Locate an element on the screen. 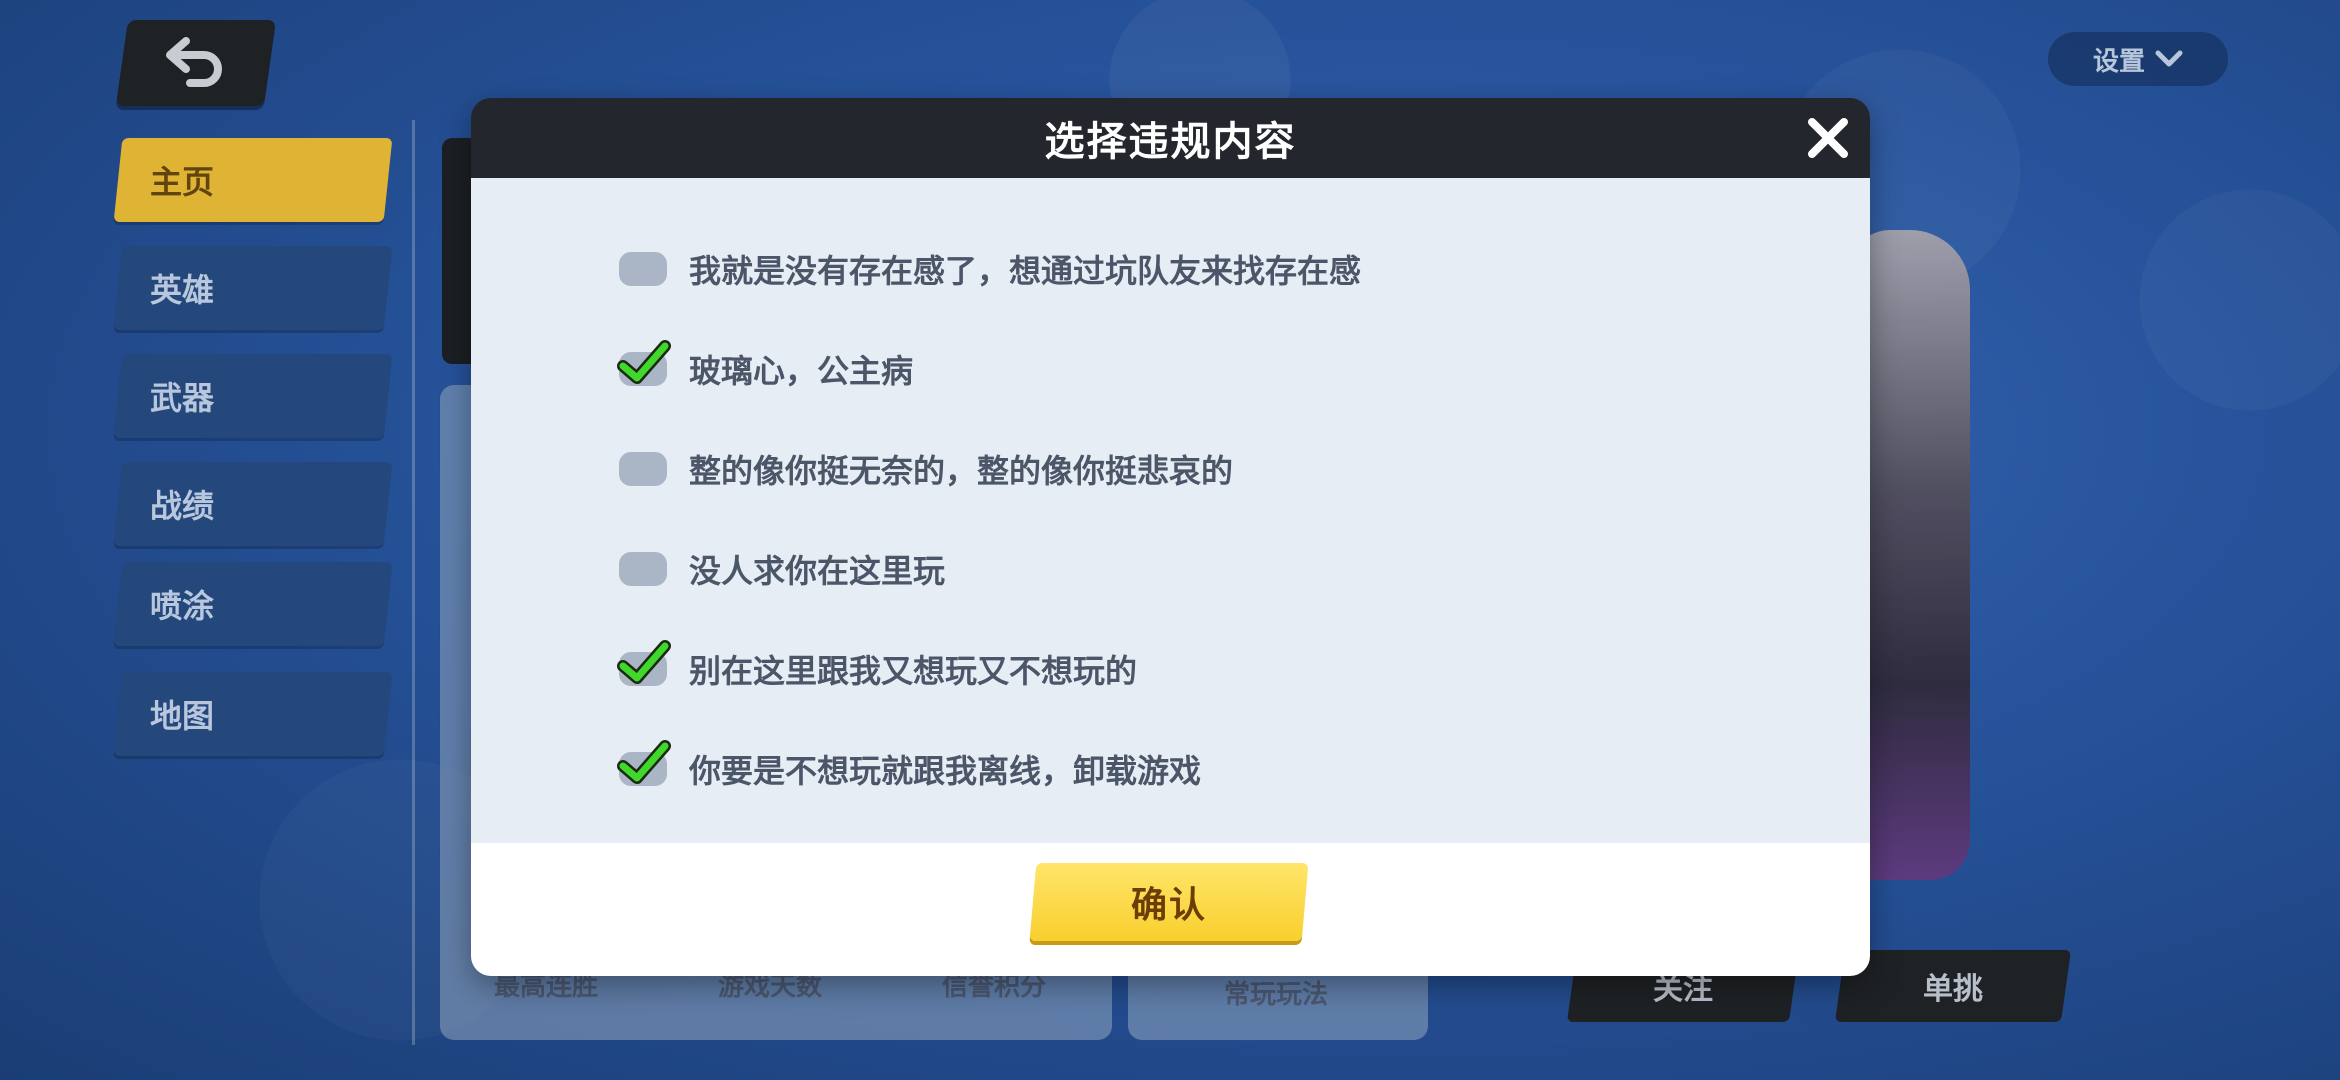 The height and width of the screenshot is (1080, 2340). option-label: 你要是不想玩就跟我离线，卸载游戏 is located at coordinates (945, 771).